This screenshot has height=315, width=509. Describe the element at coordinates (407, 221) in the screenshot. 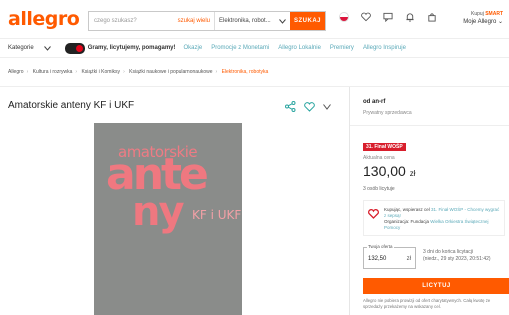

I see `charity-org-label: Organizacja: Fundacja` at that location.